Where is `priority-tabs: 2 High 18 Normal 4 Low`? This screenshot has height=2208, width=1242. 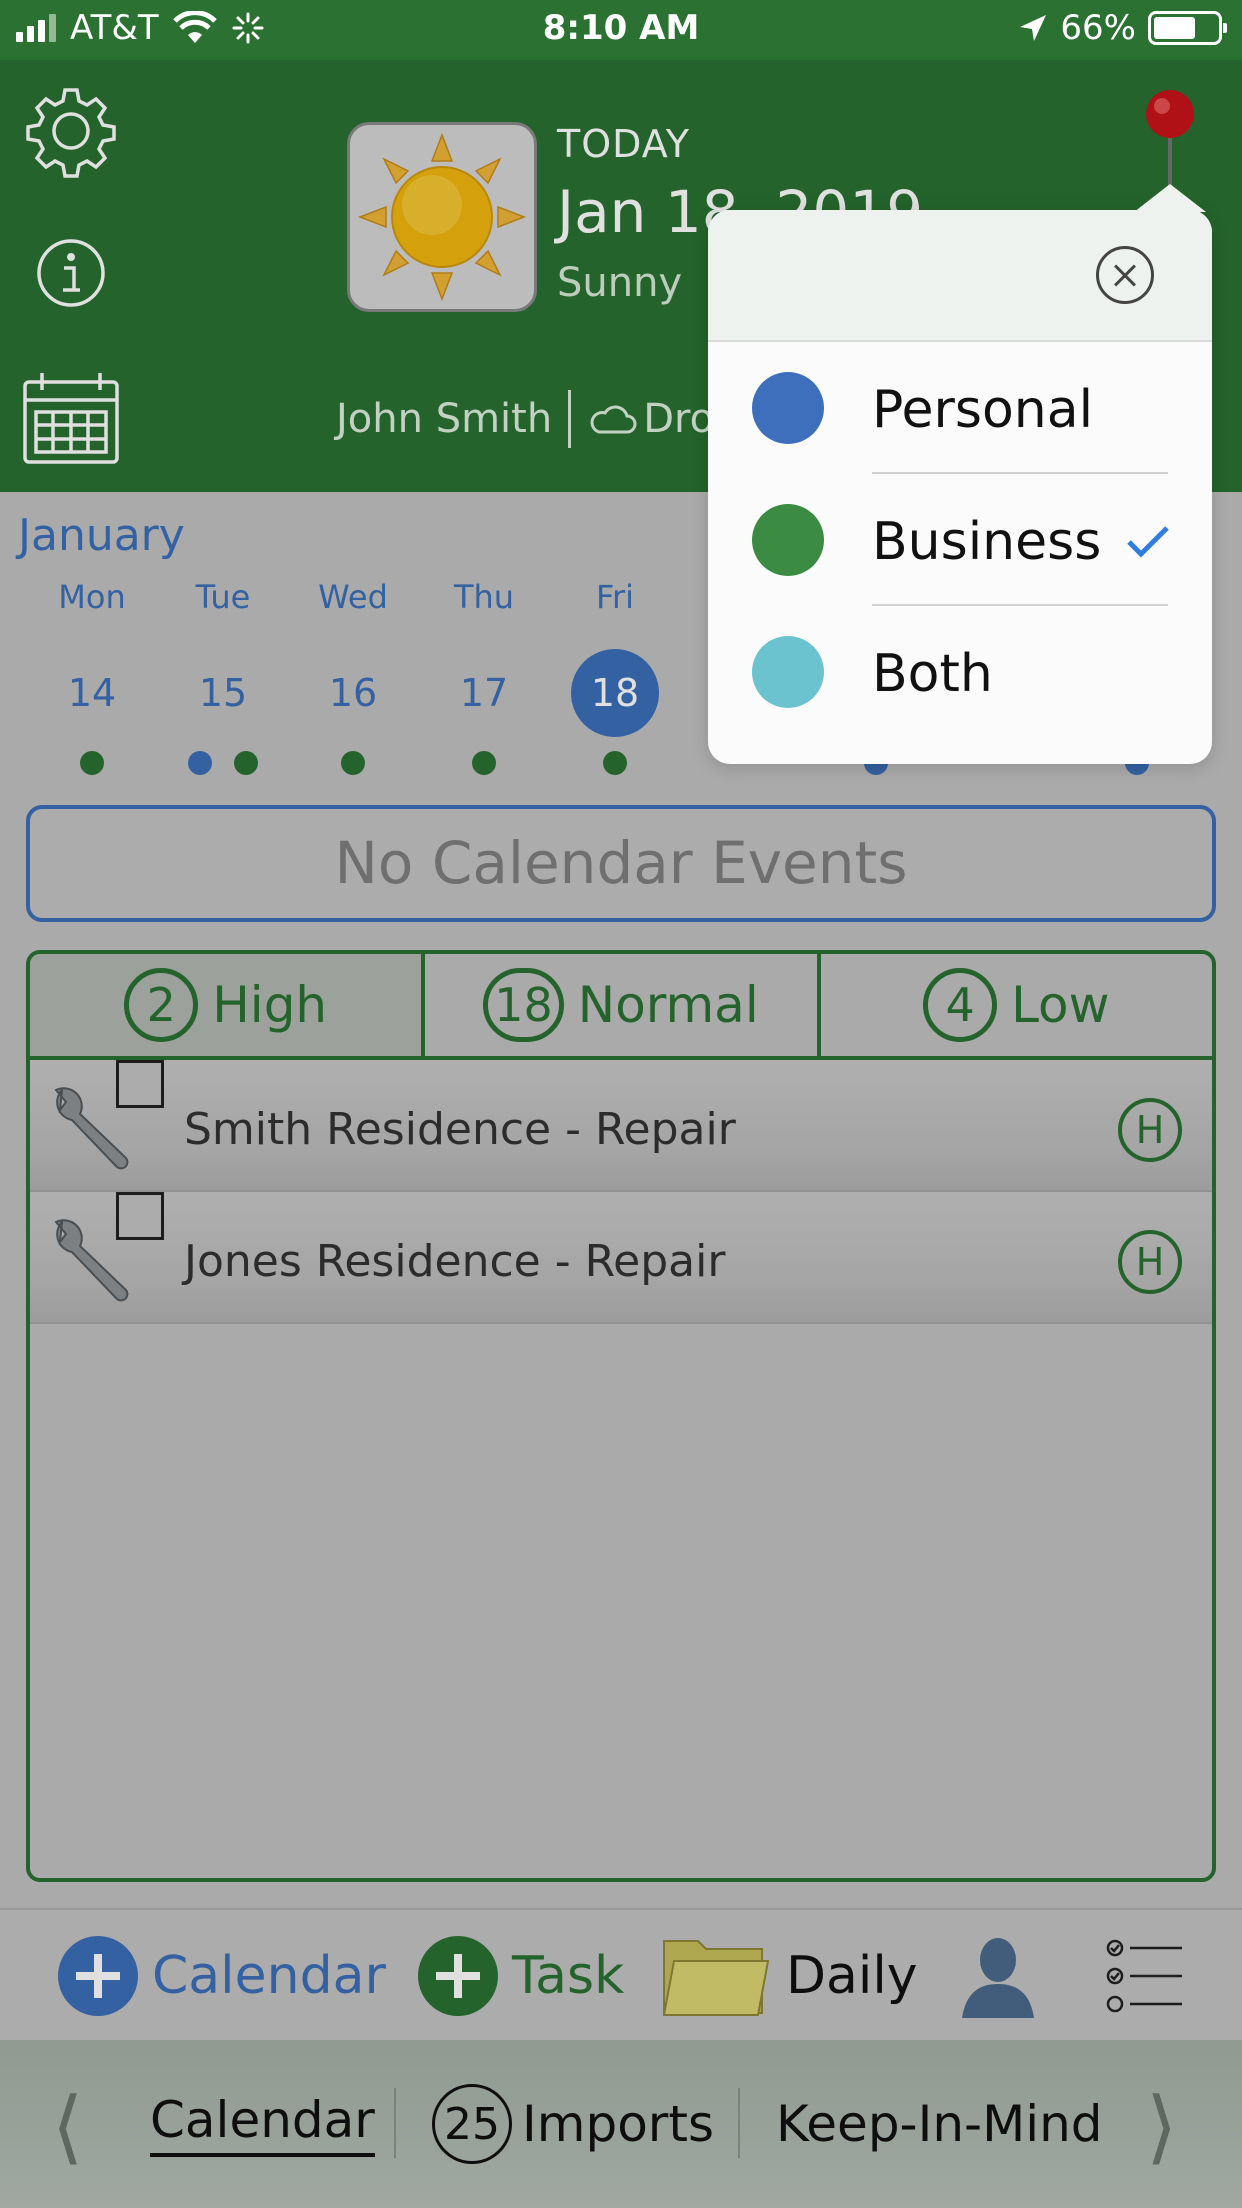 priority-tabs: 2 High 18 Normal 4 Low is located at coordinates (621, 1007).